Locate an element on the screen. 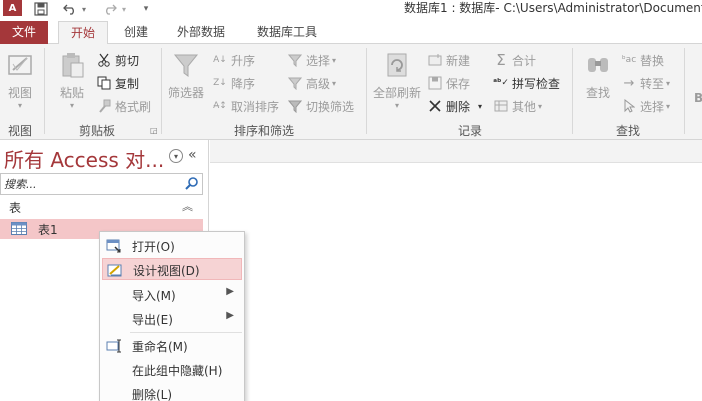 This screenshot has width=702, height=401. cut-button: 剪切 is located at coordinates (117, 60).